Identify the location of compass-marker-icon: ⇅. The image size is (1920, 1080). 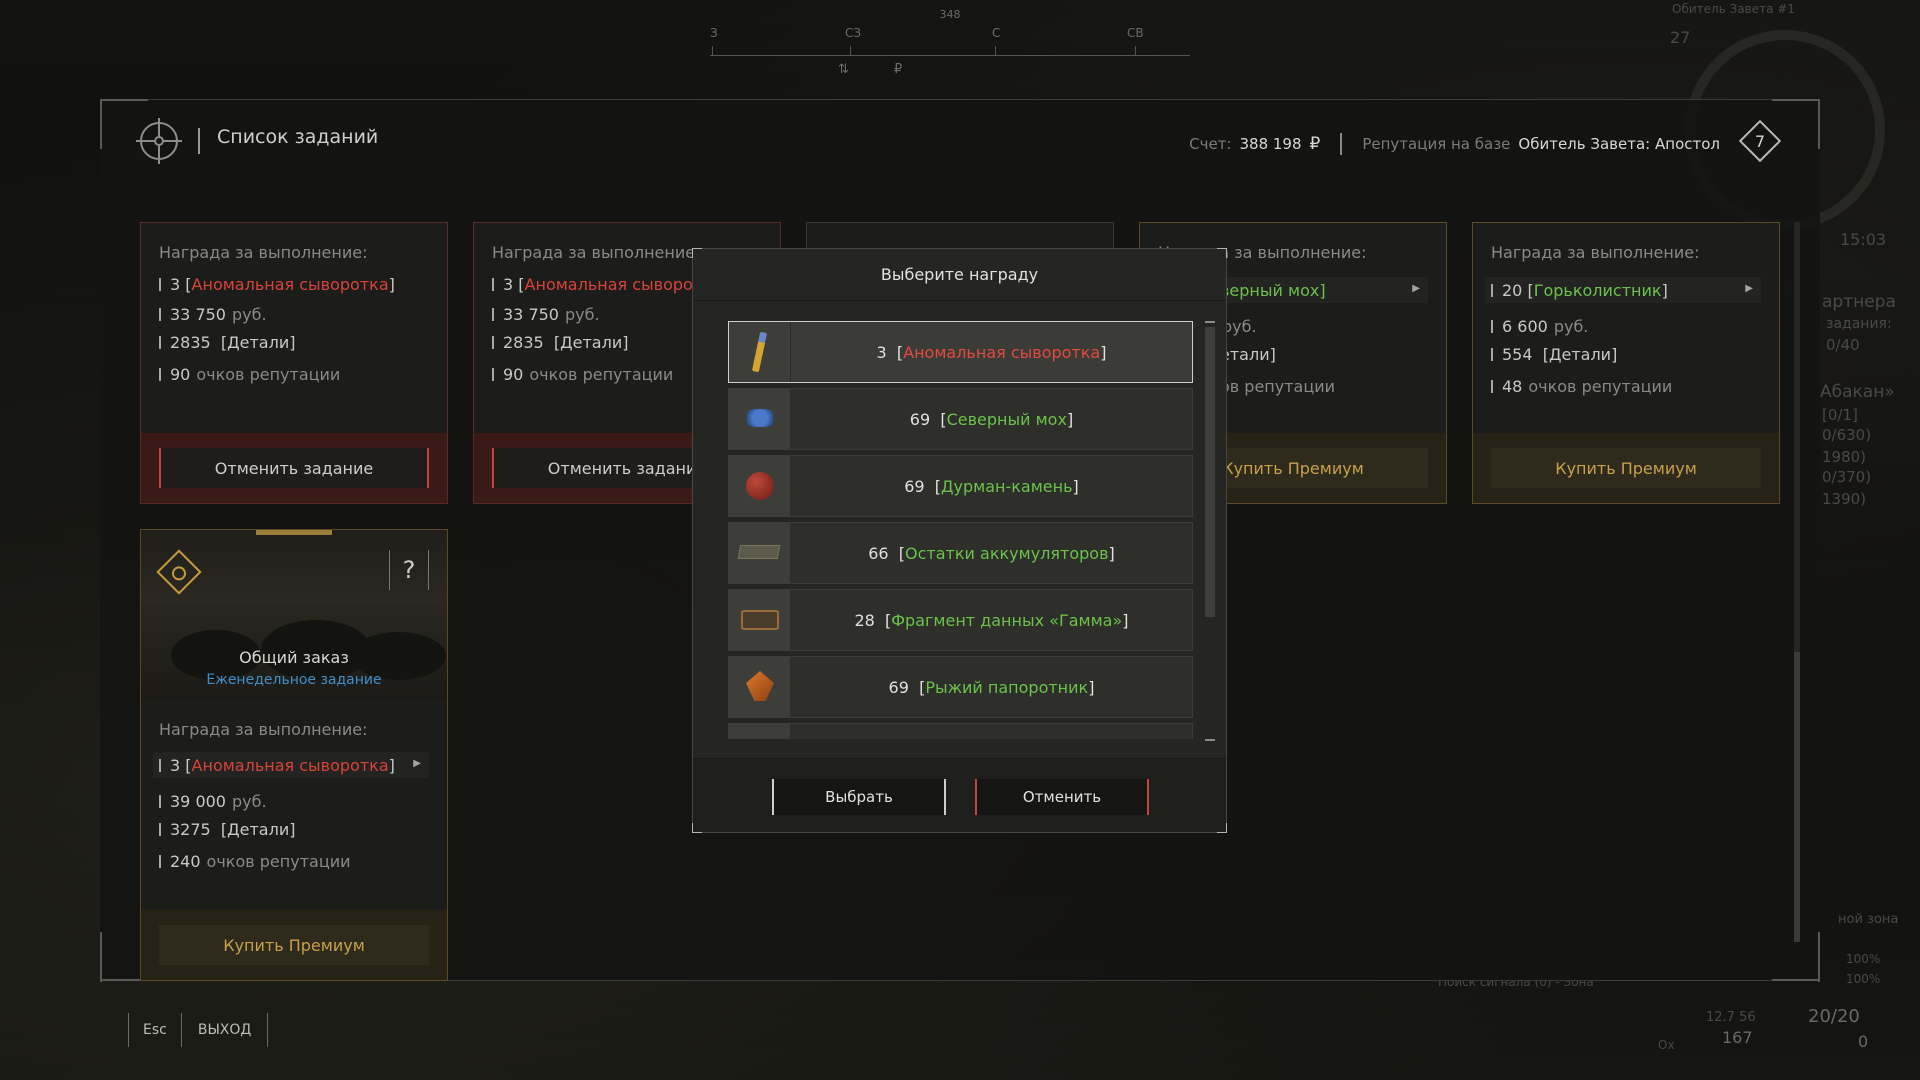
(843, 69).